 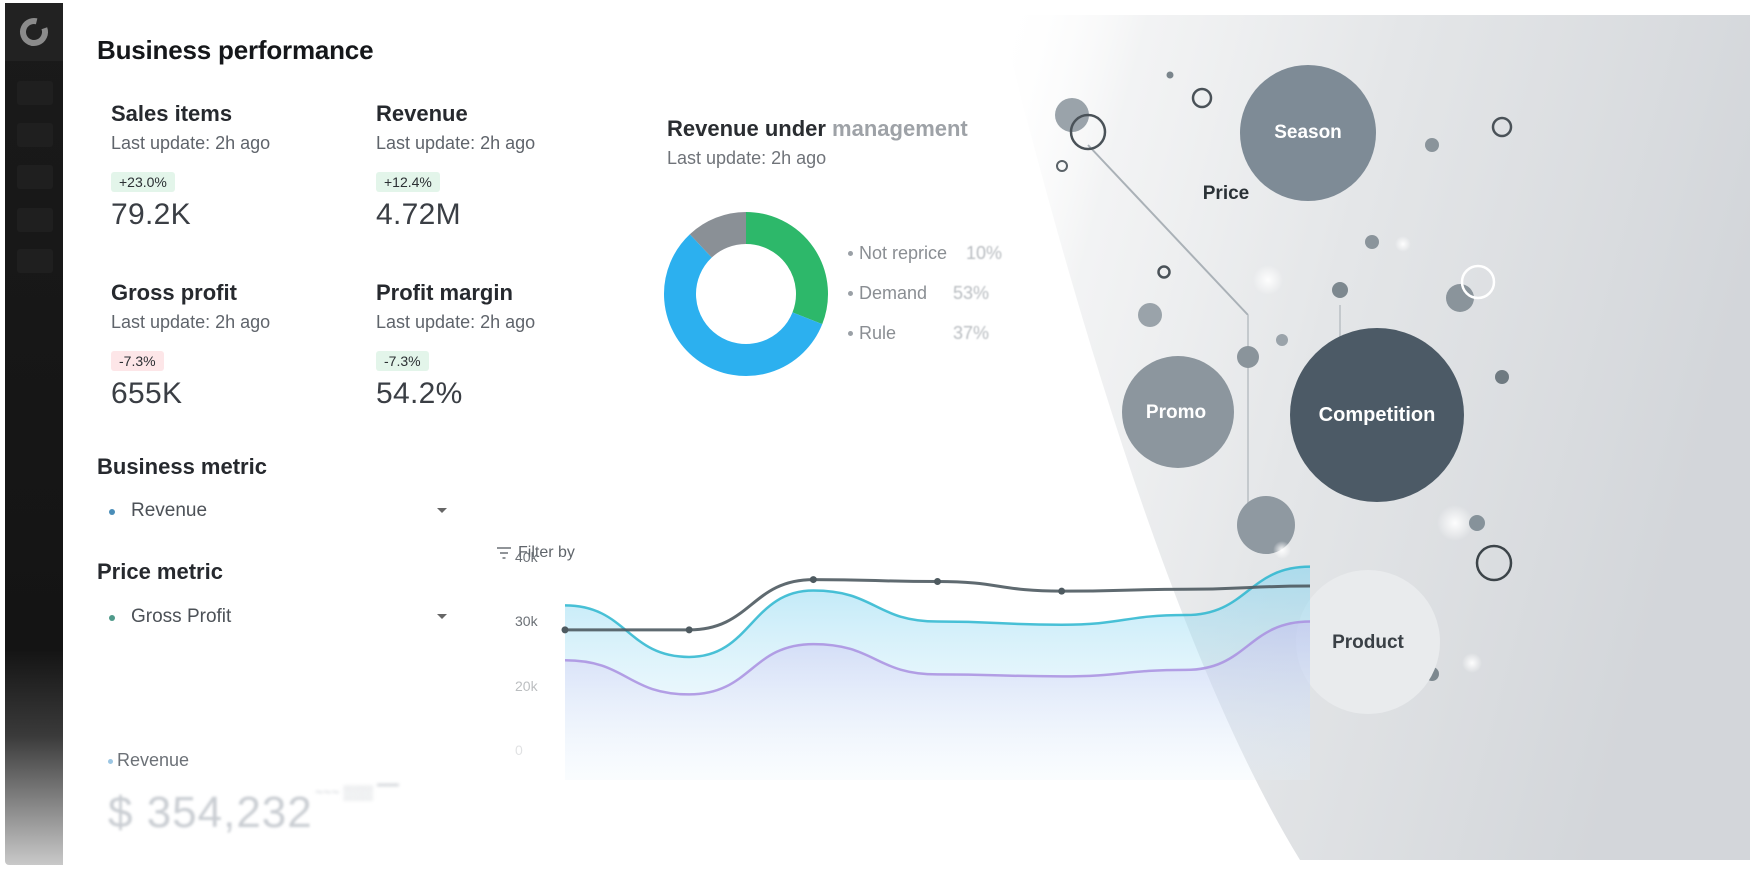 I want to click on legend-label: Not reprice, so click(x=903, y=253).